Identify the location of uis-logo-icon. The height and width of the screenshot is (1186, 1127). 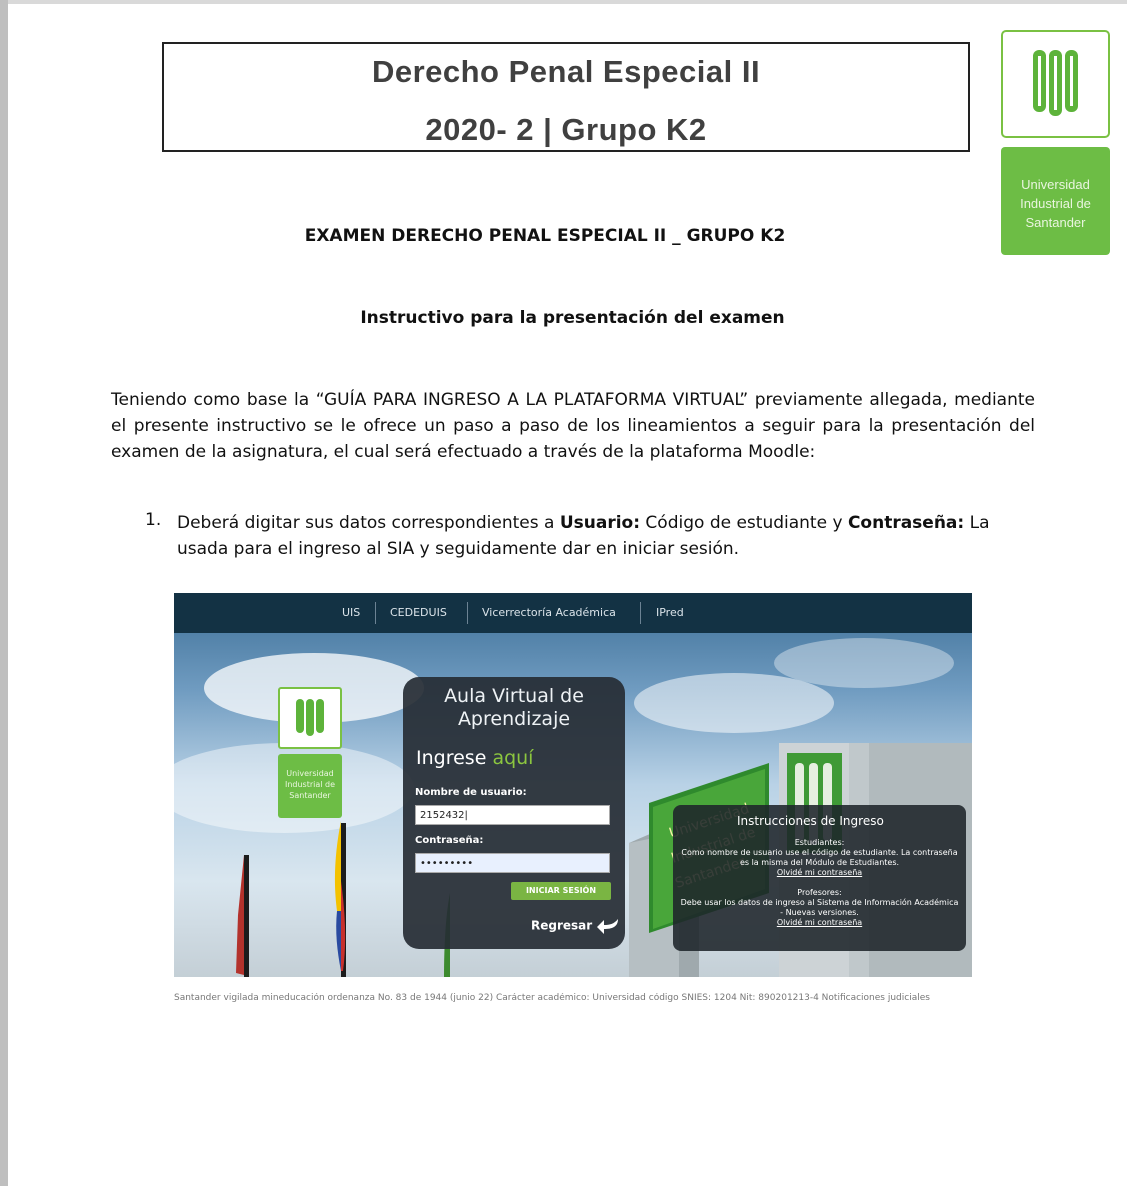
(1055, 84).